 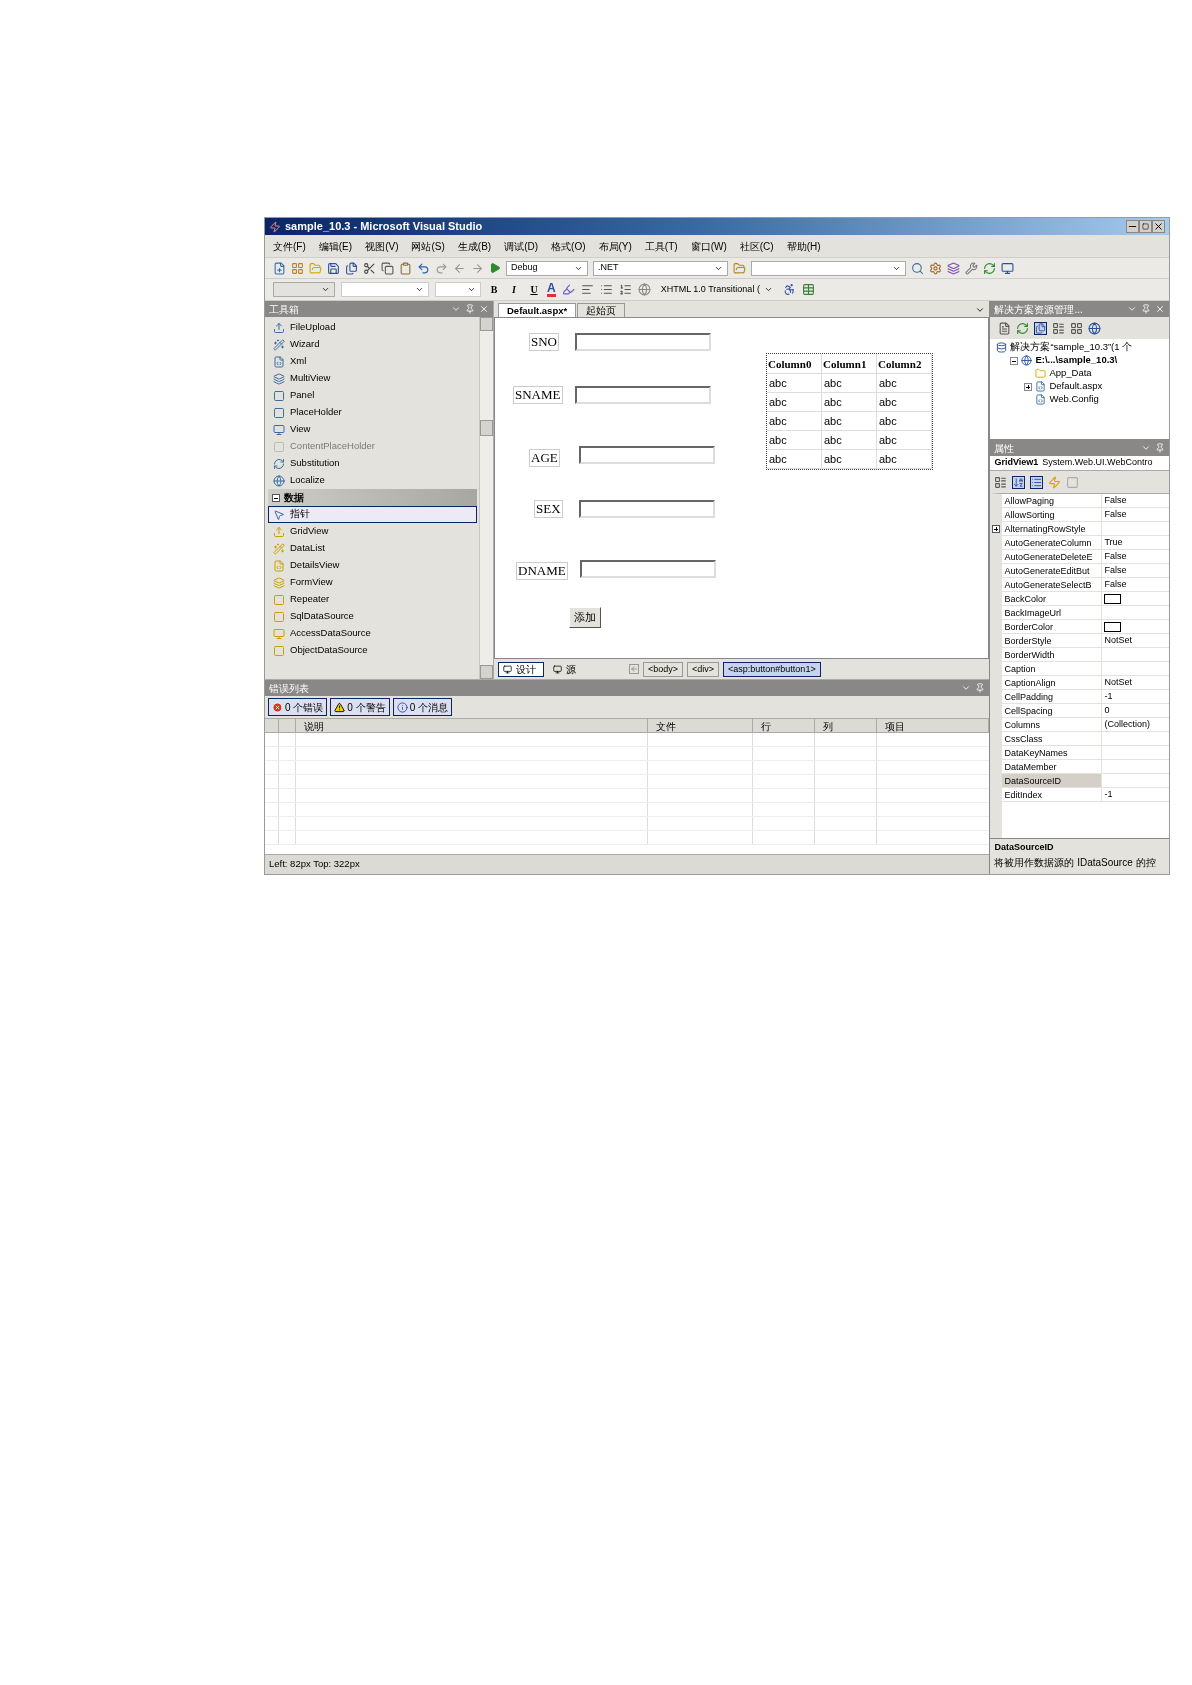 I want to click on tree-item: Web.Config, so click(x=1074, y=399).